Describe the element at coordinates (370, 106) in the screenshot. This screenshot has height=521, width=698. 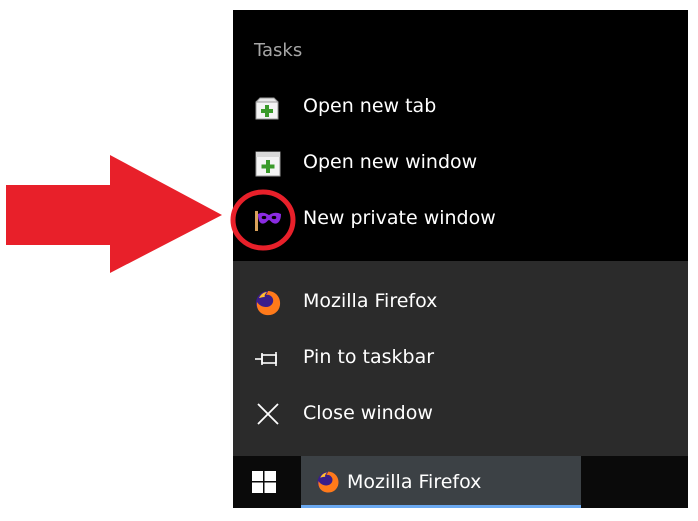
I see `open-new-tab-label: Open new tab` at that location.